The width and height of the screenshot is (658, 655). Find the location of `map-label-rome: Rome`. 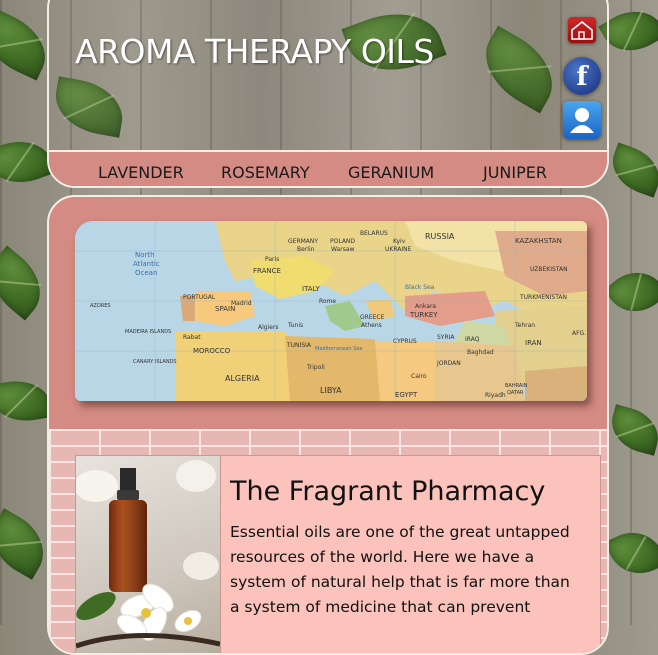

map-label-rome: Rome is located at coordinates (327, 301).